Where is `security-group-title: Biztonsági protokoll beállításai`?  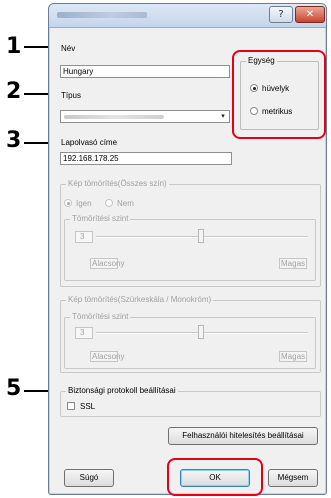
security-group-title: Biztonsági protokoll beállításai is located at coordinates (122, 390).